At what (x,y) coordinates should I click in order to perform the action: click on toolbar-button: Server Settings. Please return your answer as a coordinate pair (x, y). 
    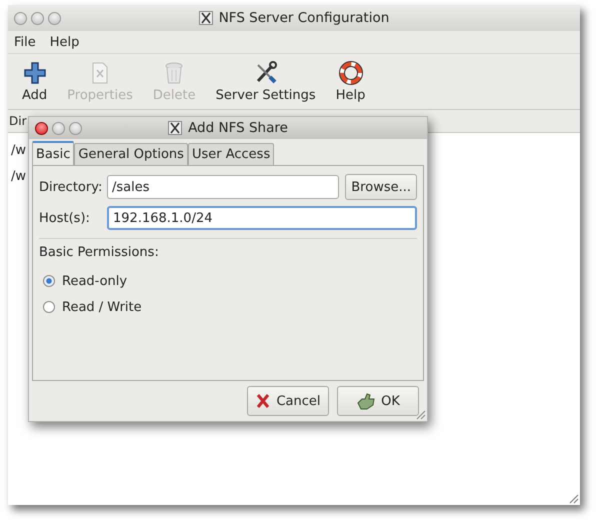
    Looking at the image, I should click on (266, 81).